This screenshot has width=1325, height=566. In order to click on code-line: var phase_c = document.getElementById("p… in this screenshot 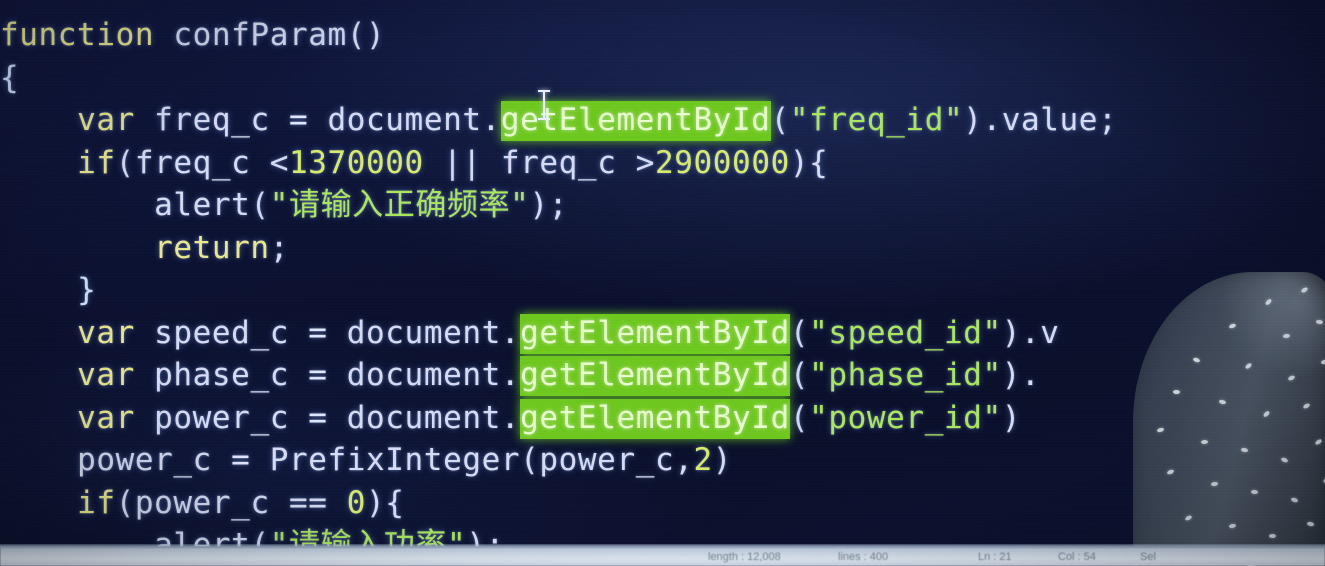, I will do `click(662, 375)`.